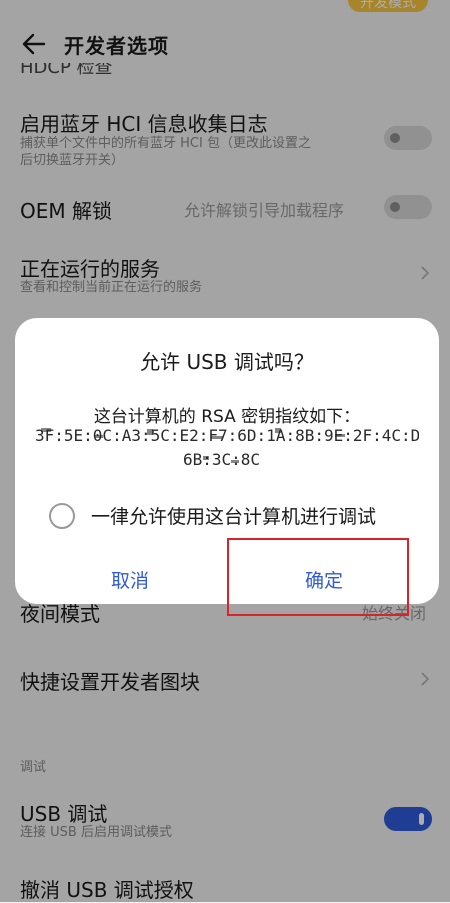 This screenshot has height=903, width=450. Describe the element at coordinates (130, 579) in the screenshot. I see `cancel-button: 取消` at that location.